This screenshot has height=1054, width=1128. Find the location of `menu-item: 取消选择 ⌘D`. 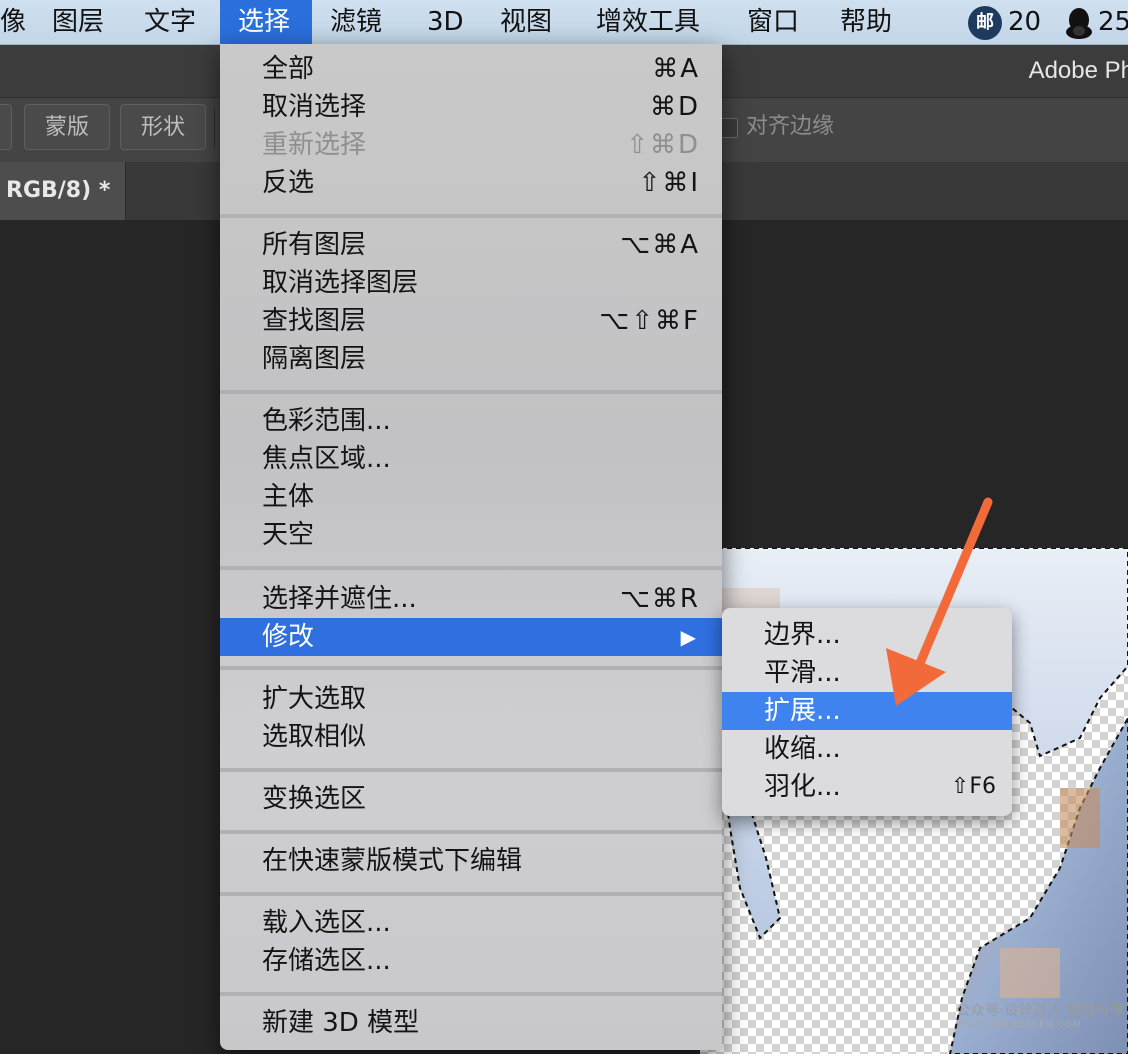

menu-item: 取消选择 ⌘D is located at coordinates (471, 107).